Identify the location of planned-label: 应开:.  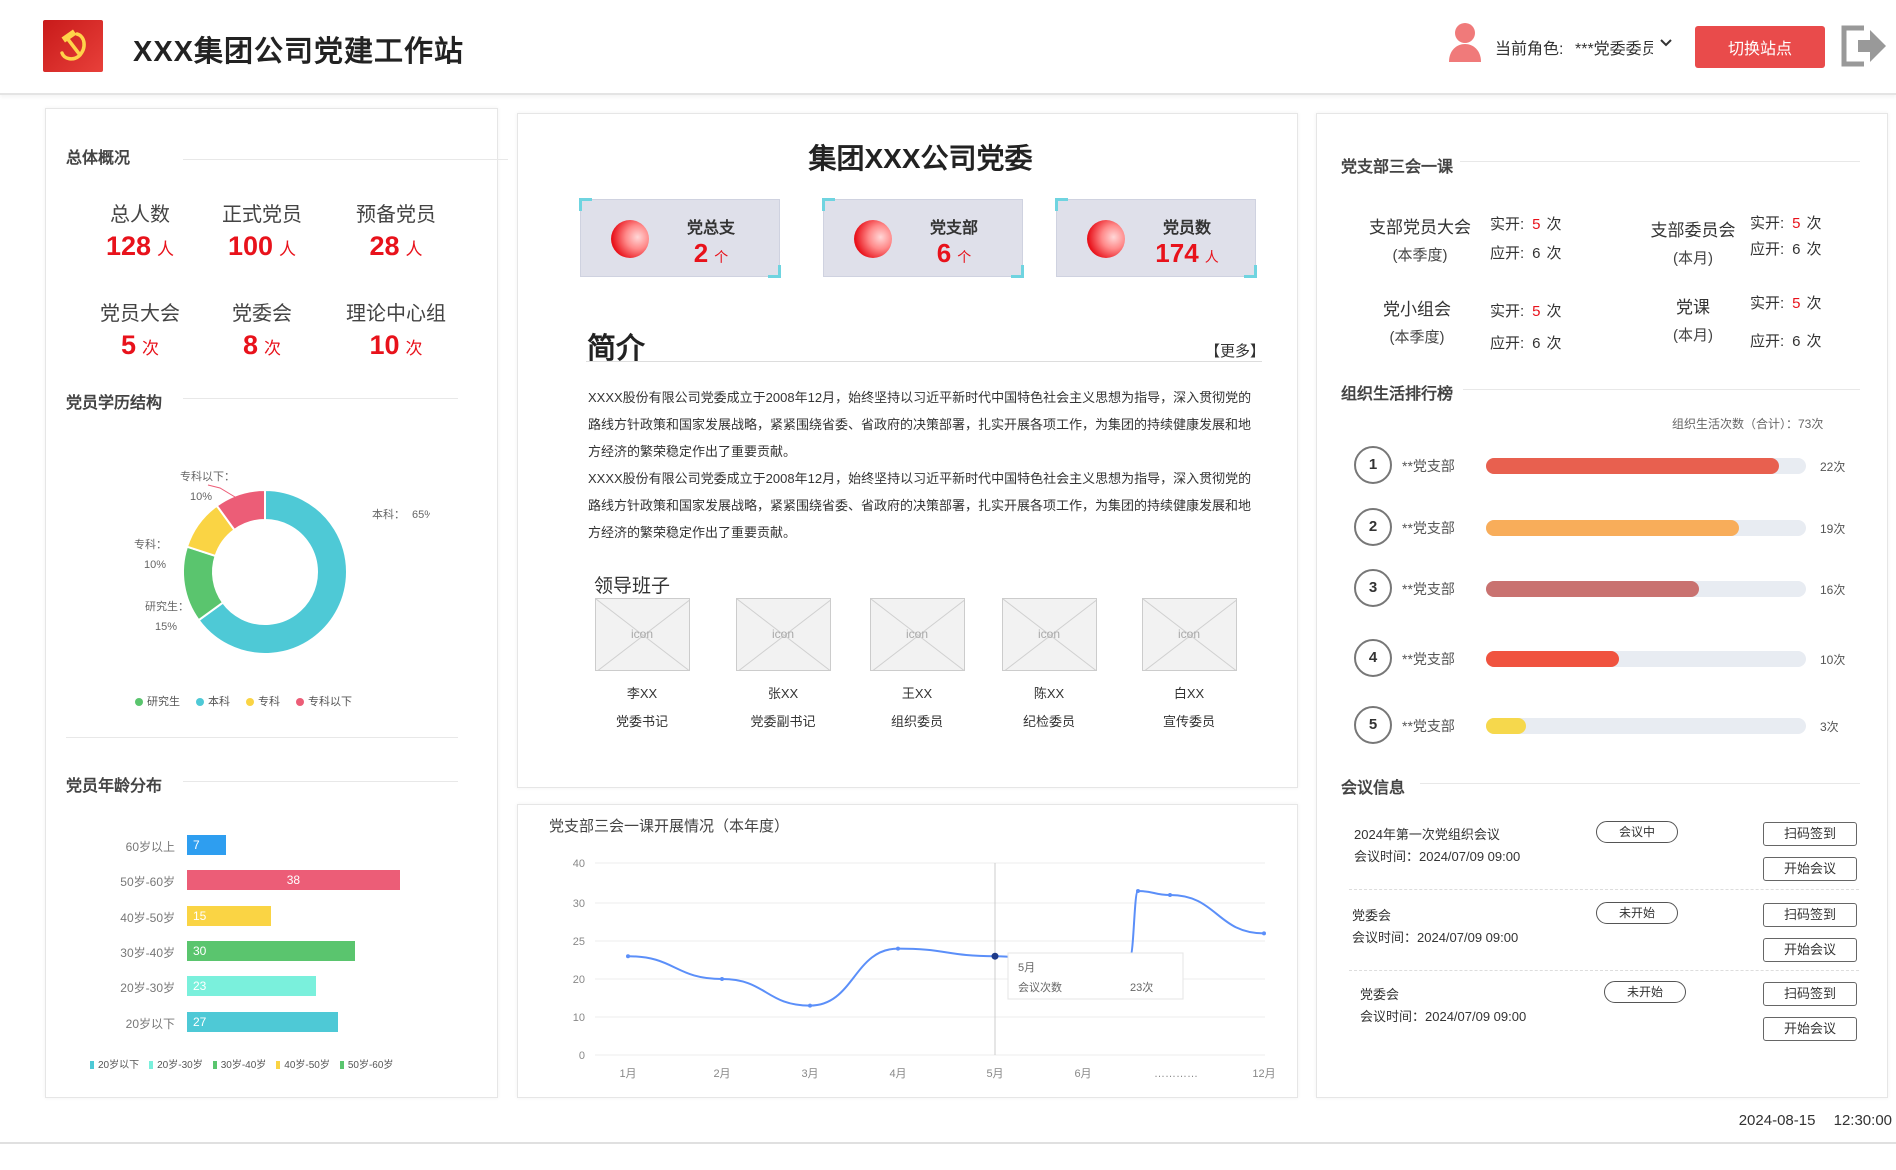
(1507, 343).